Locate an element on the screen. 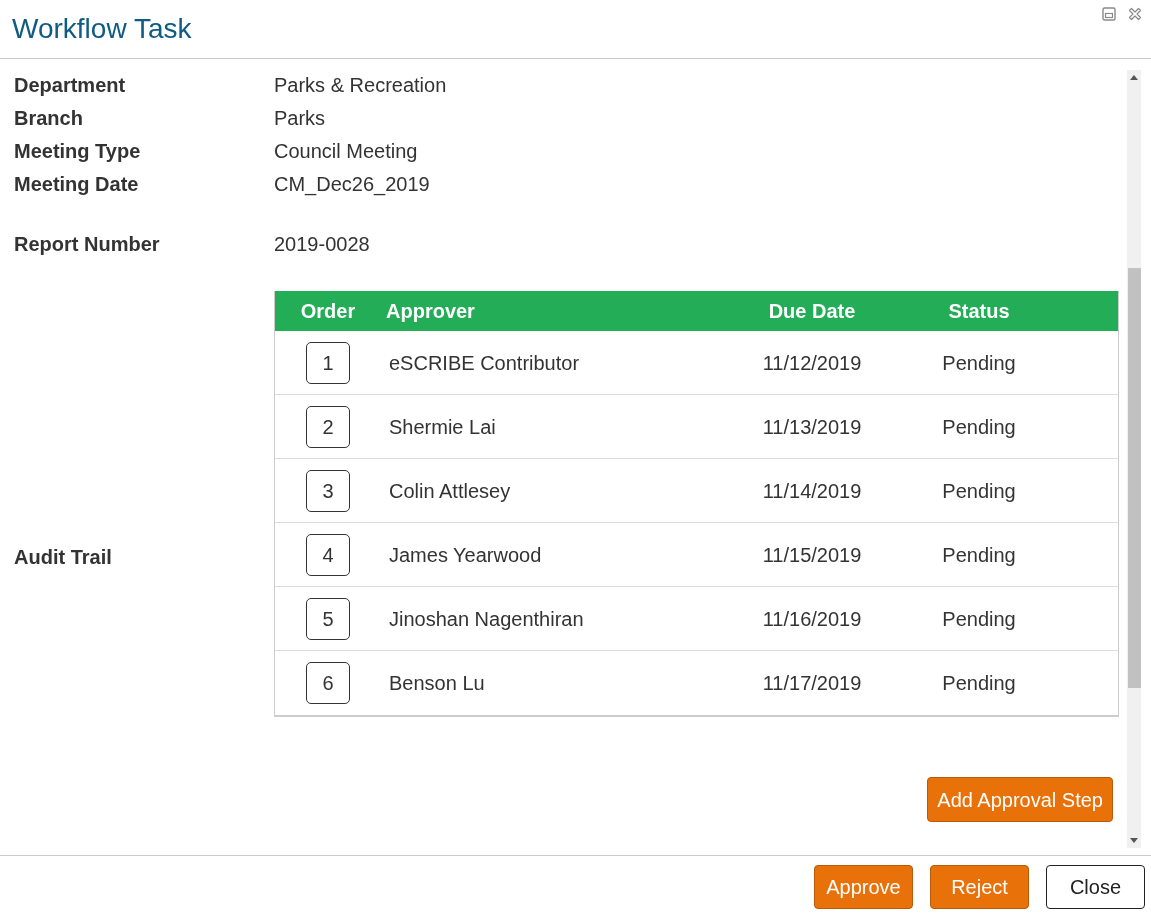  add-approval-step-button: Add Approval Step is located at coordinates (1020, 799).